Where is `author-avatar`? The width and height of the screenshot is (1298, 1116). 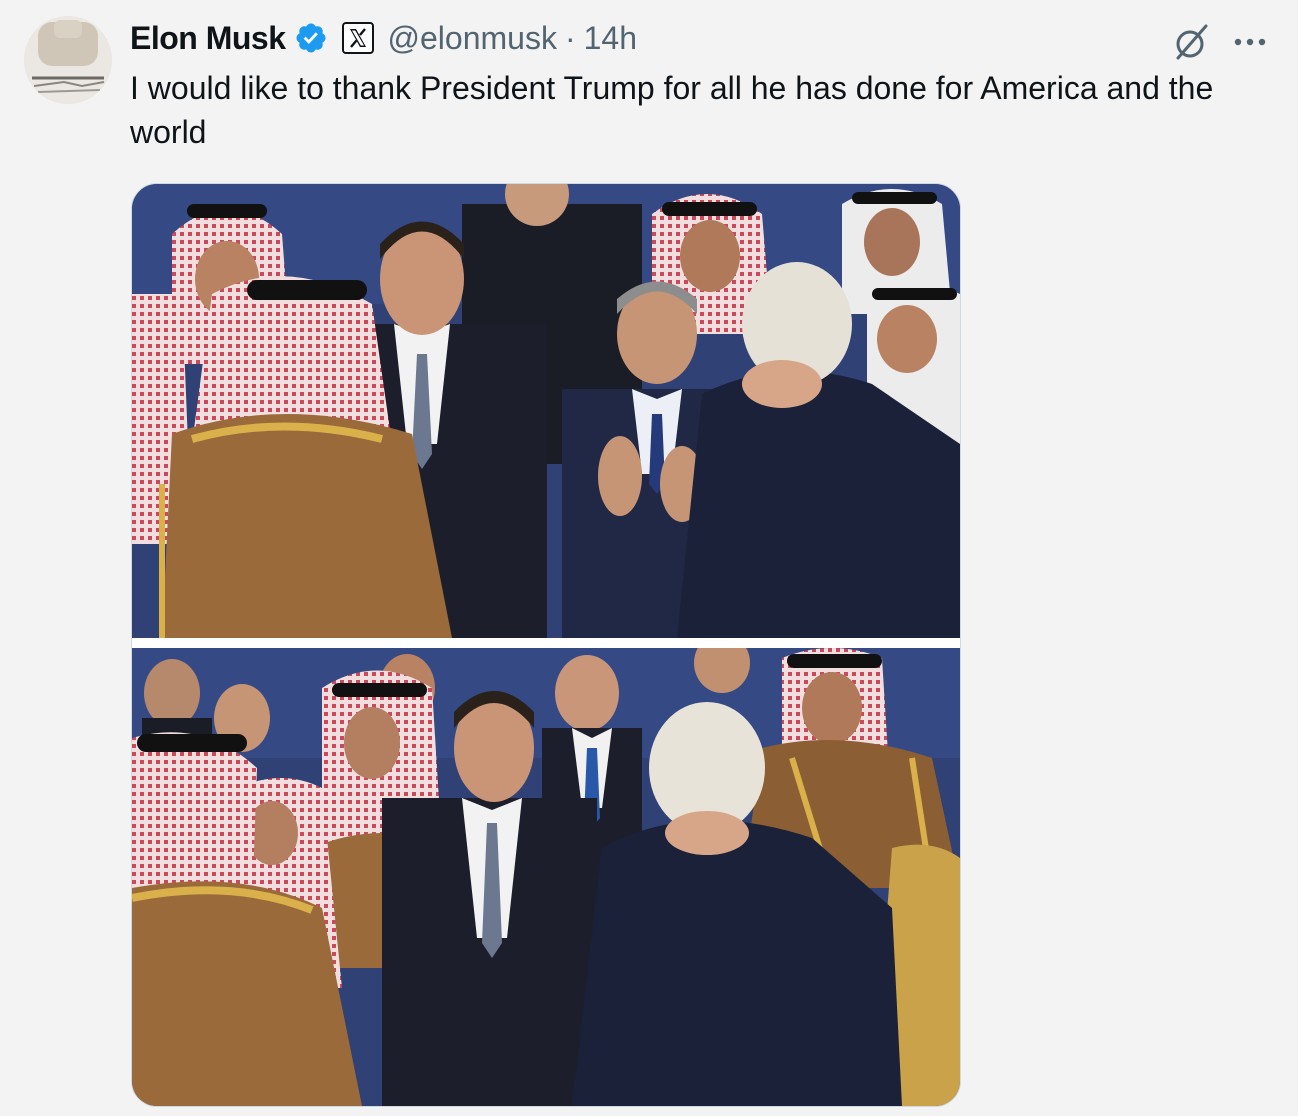
author-avatar is located at coordinates (68, 60).